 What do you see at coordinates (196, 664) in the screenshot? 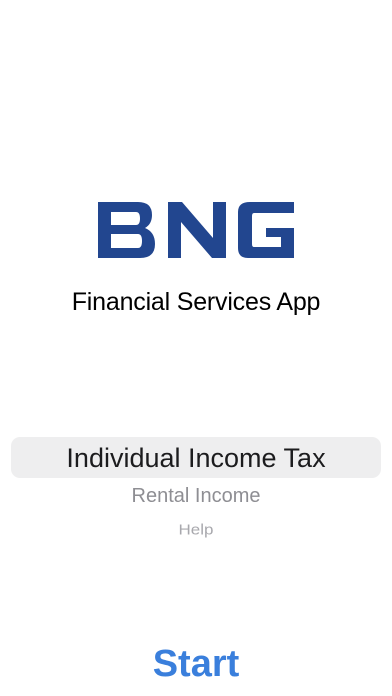
I see `start-button: Start` at bounding box center [196, 664].